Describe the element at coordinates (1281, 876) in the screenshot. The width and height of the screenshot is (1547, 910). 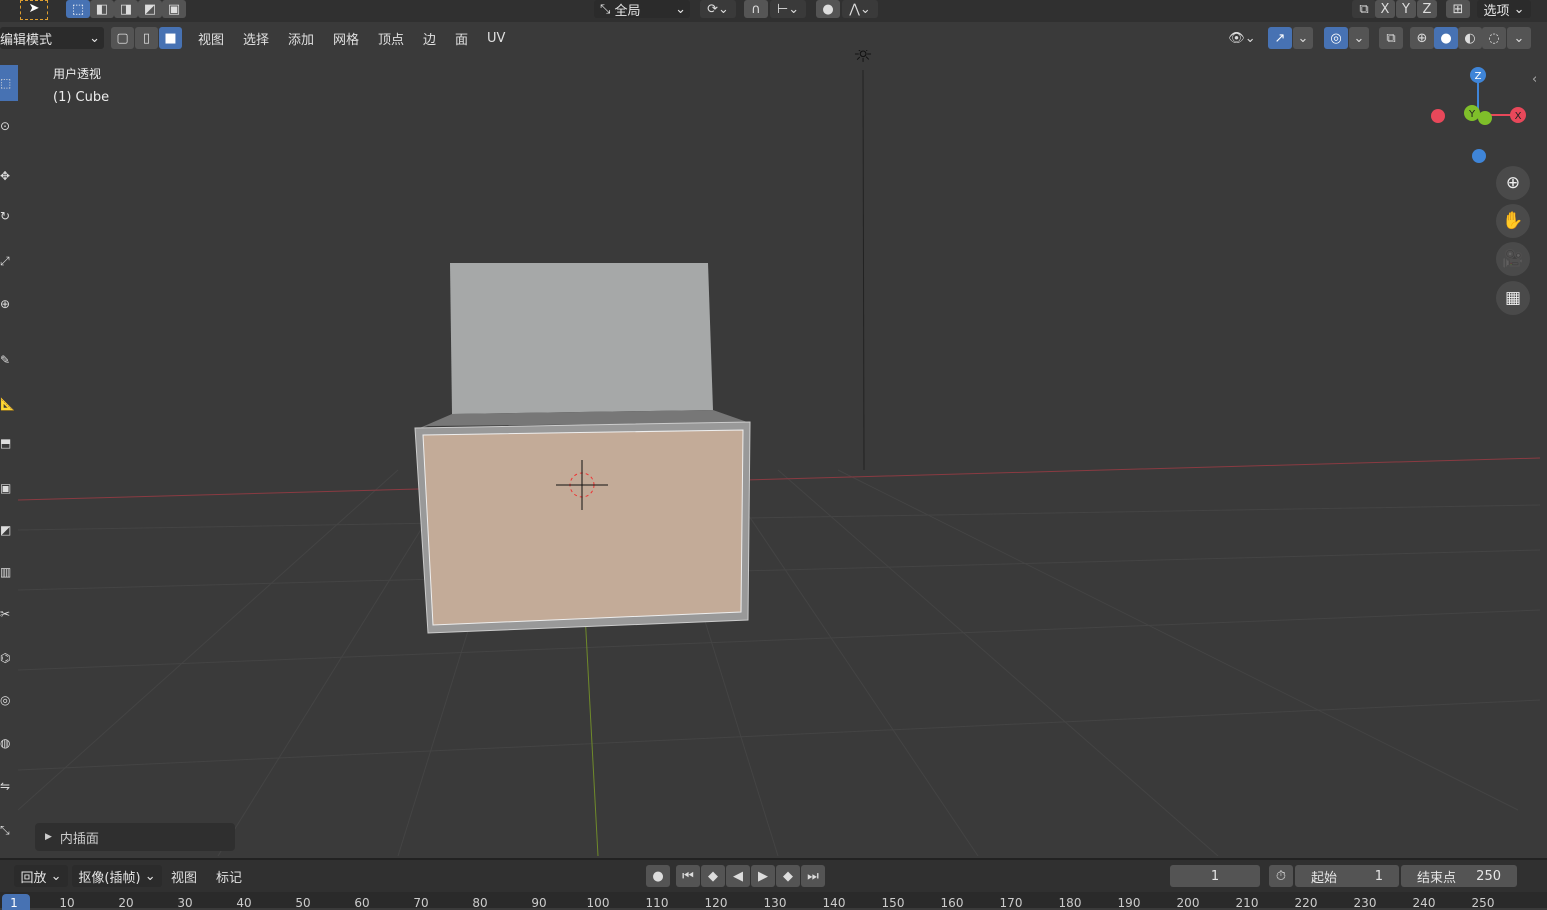
I see `preview-range-icon: ⏱` at that location.